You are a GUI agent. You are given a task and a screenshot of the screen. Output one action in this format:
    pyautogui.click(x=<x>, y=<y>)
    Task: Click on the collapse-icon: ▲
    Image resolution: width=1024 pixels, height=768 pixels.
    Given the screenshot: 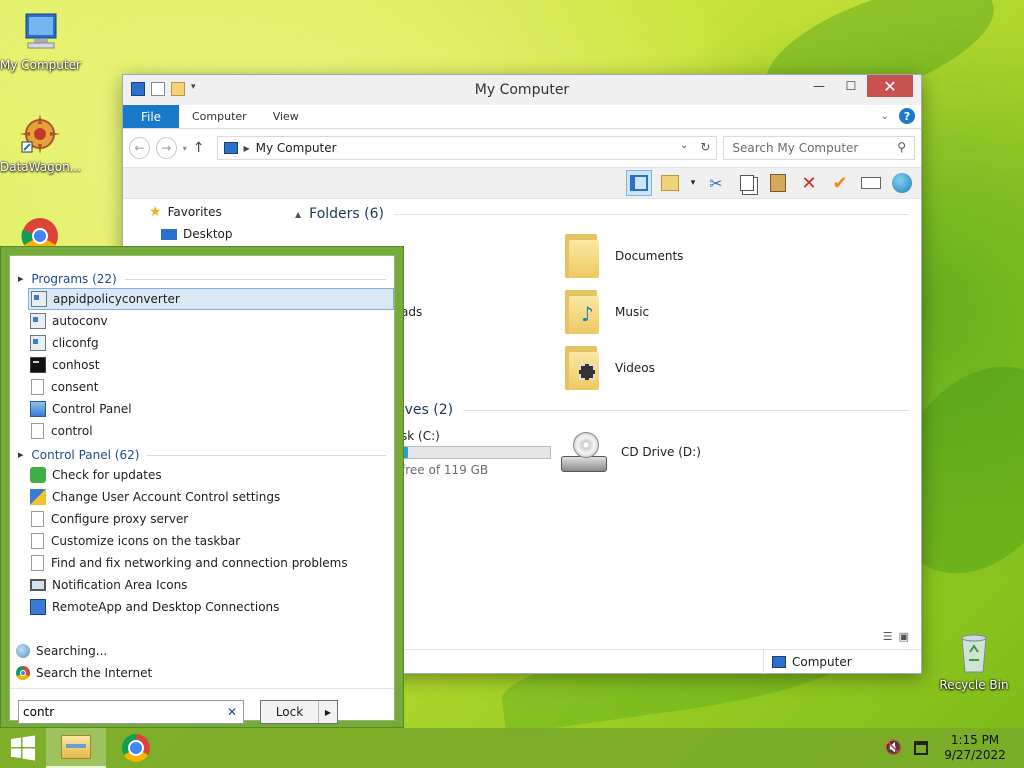 What is the action you would take?
    pyautogui.click(x=298, y=214)
    